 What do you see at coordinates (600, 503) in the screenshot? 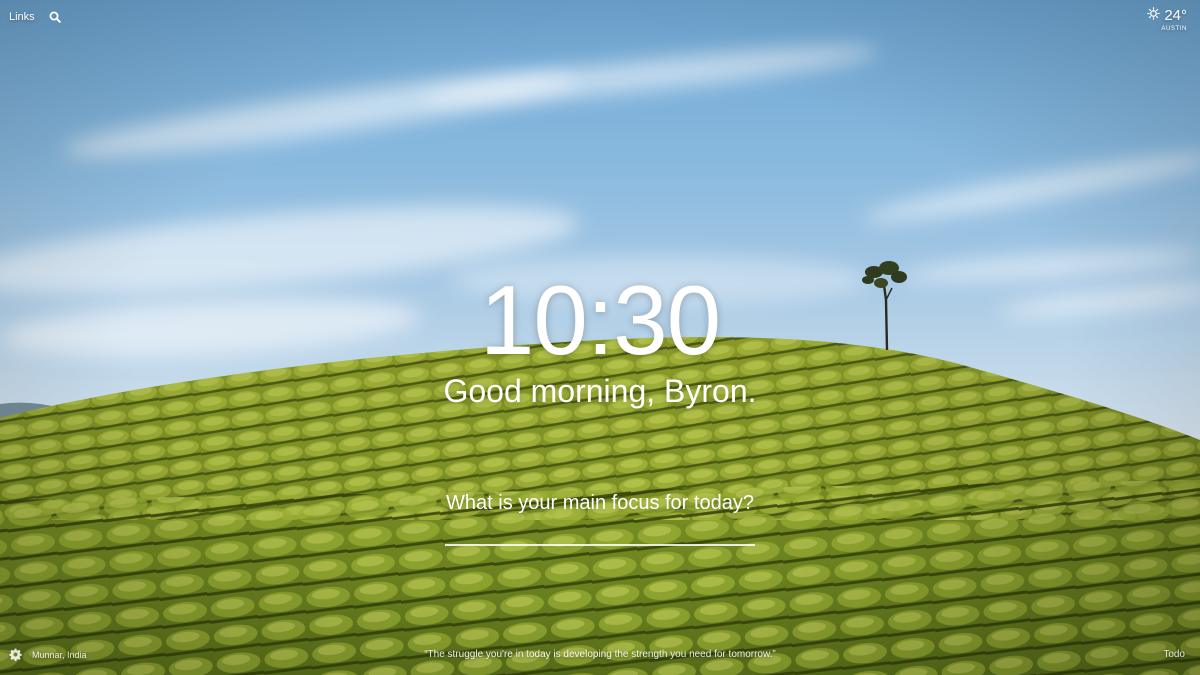
I see `focus-question: What is your main focus for today?` at bounding box center [600, 503].